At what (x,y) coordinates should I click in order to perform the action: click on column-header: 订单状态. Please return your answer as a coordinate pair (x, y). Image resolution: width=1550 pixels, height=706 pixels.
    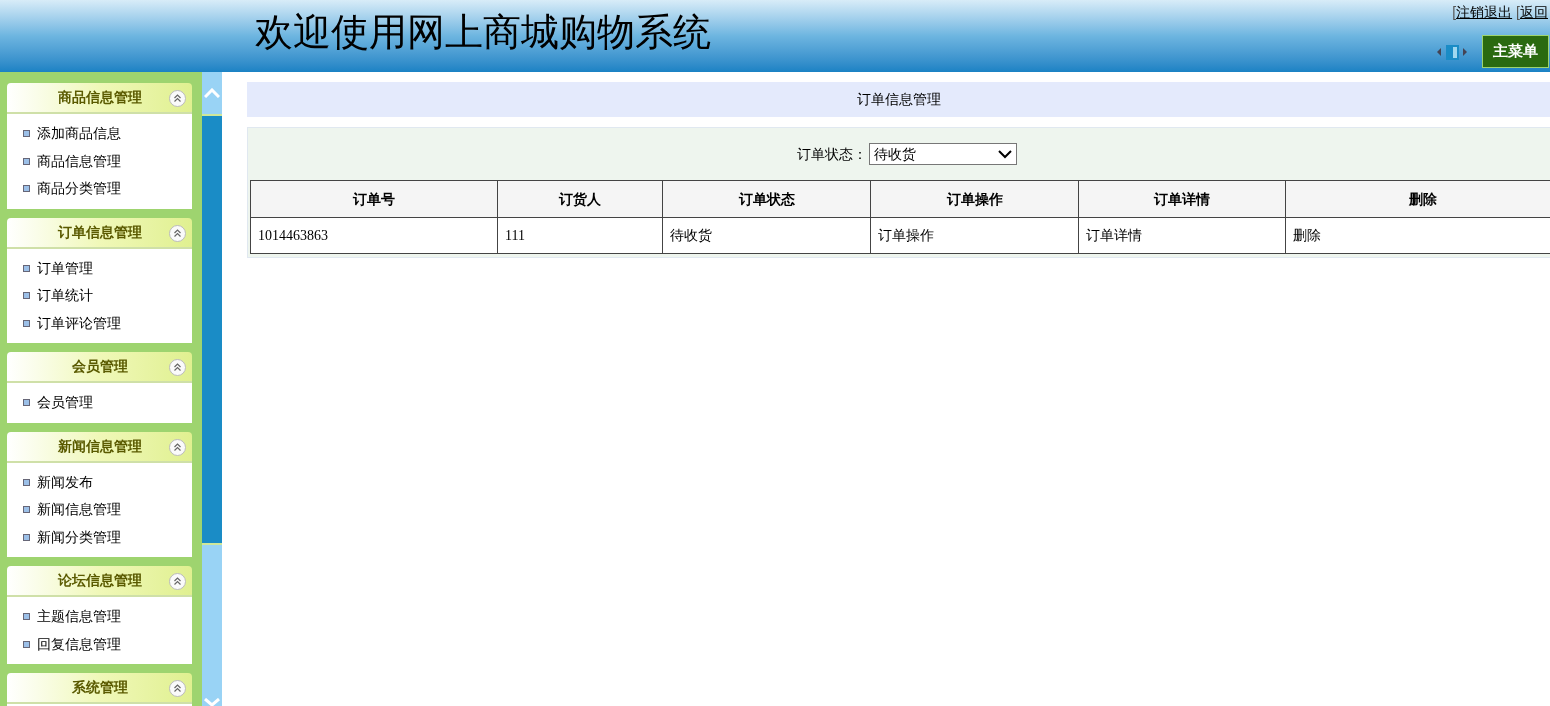
    Looking at the image, I should click on (766, 199).